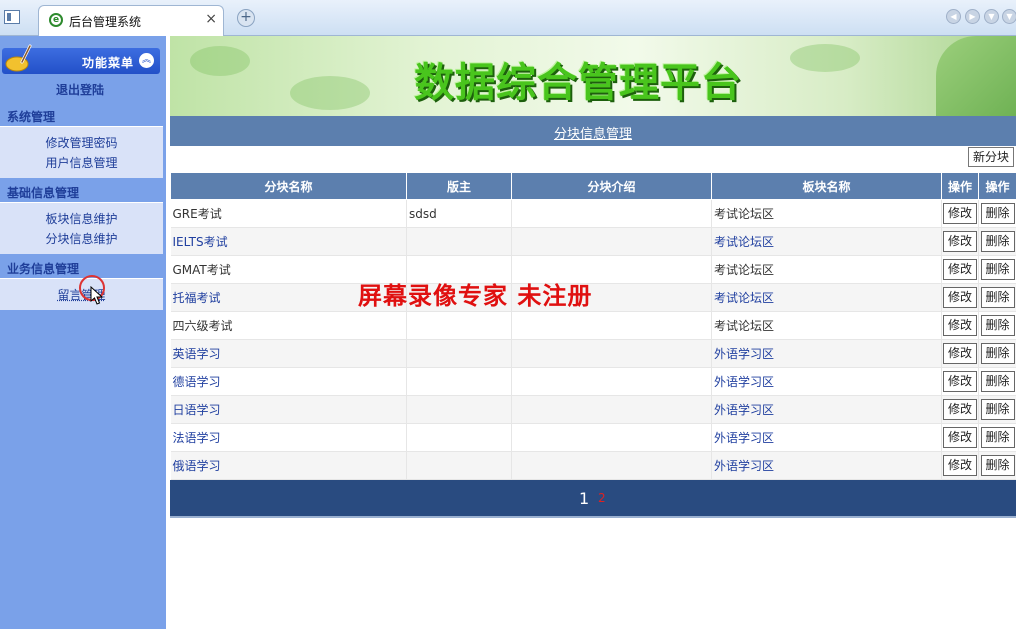 The width and height of the screenshot is (1016, 629). I want to click on back-icon: ◀, so click(953, 16).